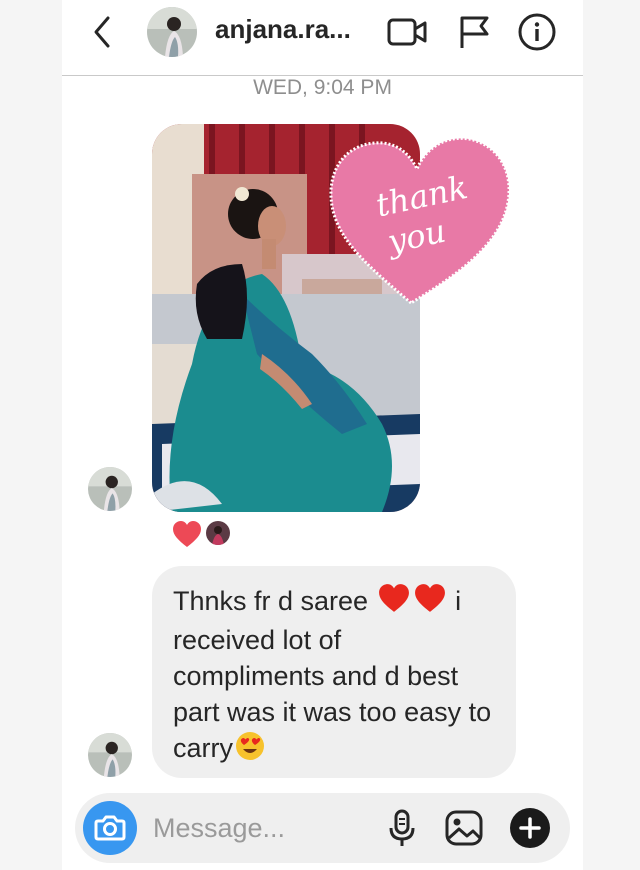 Image resolution: width=640 pixels, height=870 pixels. I want to click on camera-icon, so click(110, 828).